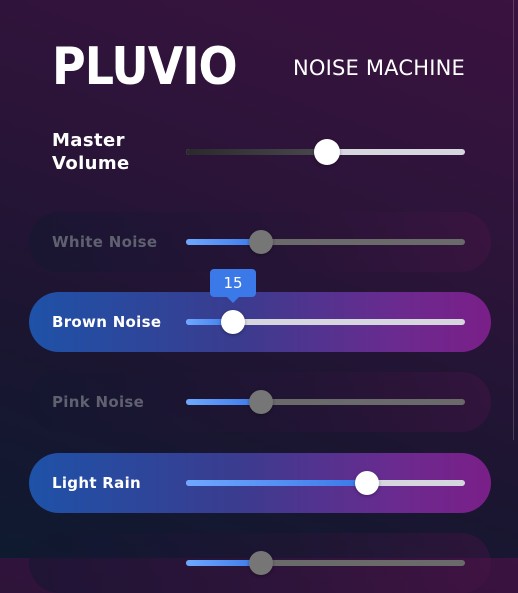  Describe the element at coordinates (145, 66) in the screenshot. I see `app-logo: PLUVIO` at that location.